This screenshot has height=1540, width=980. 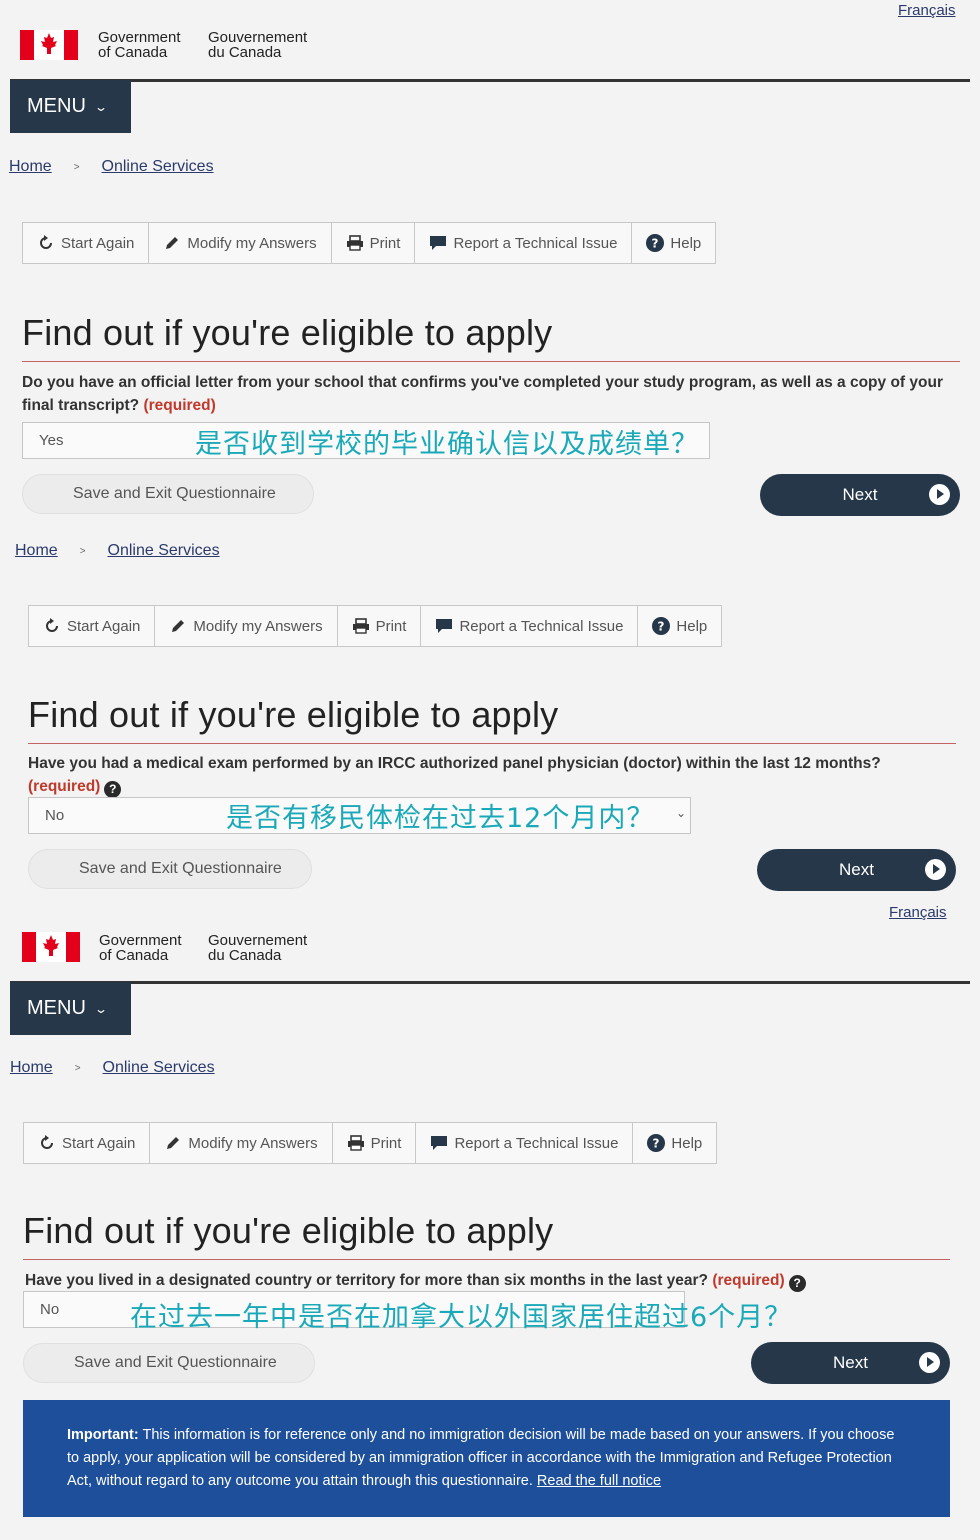 I want to click on canada-flag-icon, so click(x=51, y=947).